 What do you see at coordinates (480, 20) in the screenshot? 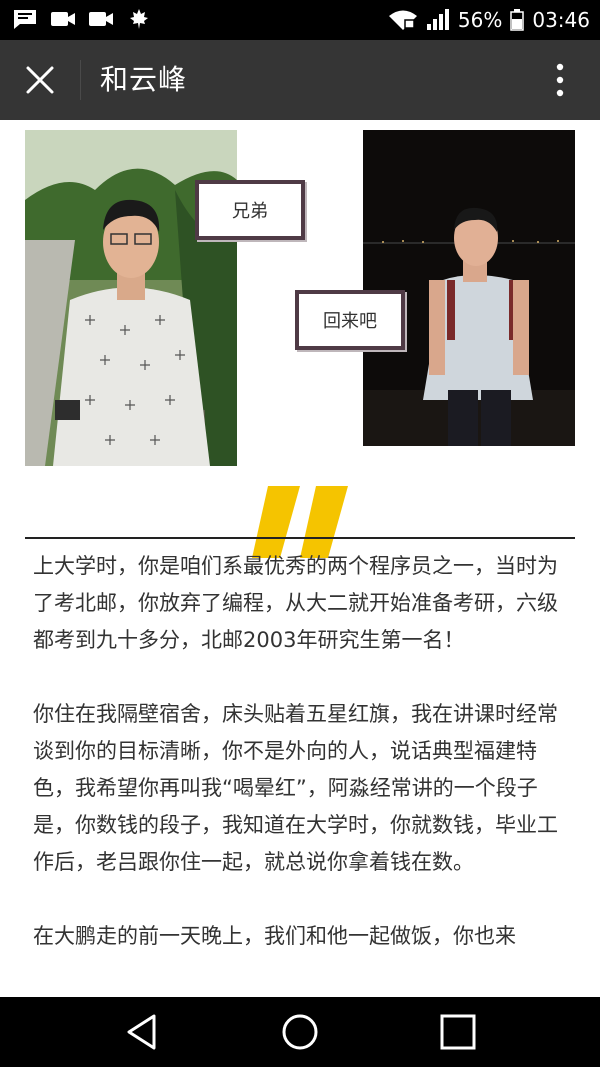
I see `battery-percent: 56%` at bounding box center [480, 20].